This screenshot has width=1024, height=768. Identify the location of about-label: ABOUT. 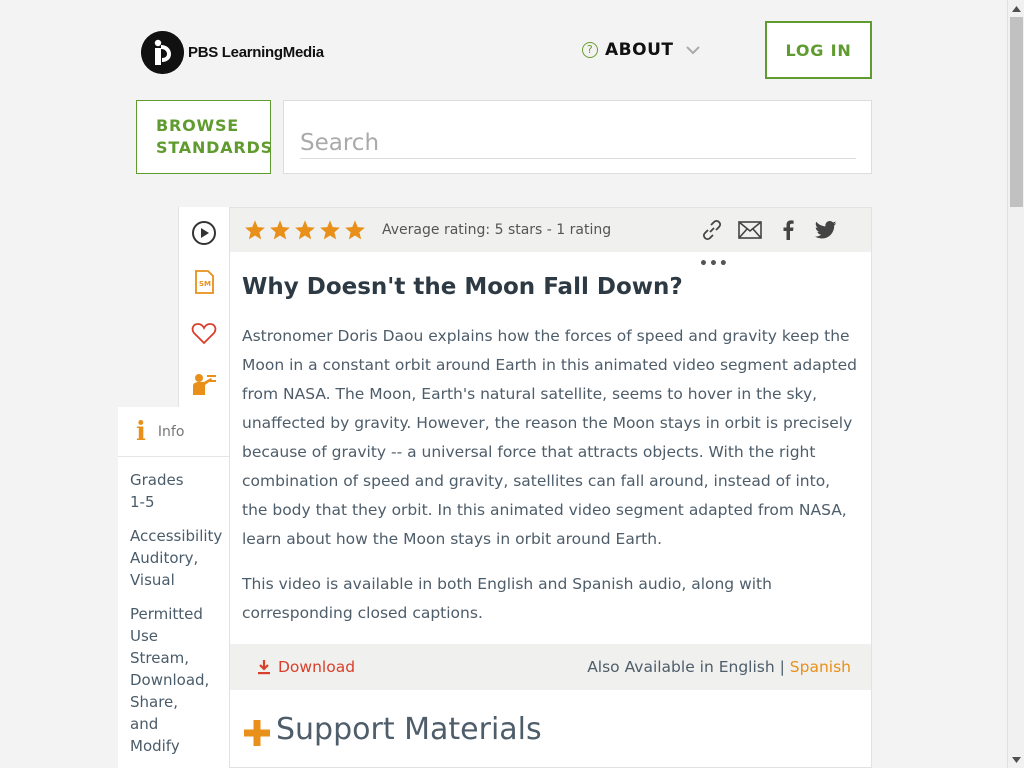
(639, 50).